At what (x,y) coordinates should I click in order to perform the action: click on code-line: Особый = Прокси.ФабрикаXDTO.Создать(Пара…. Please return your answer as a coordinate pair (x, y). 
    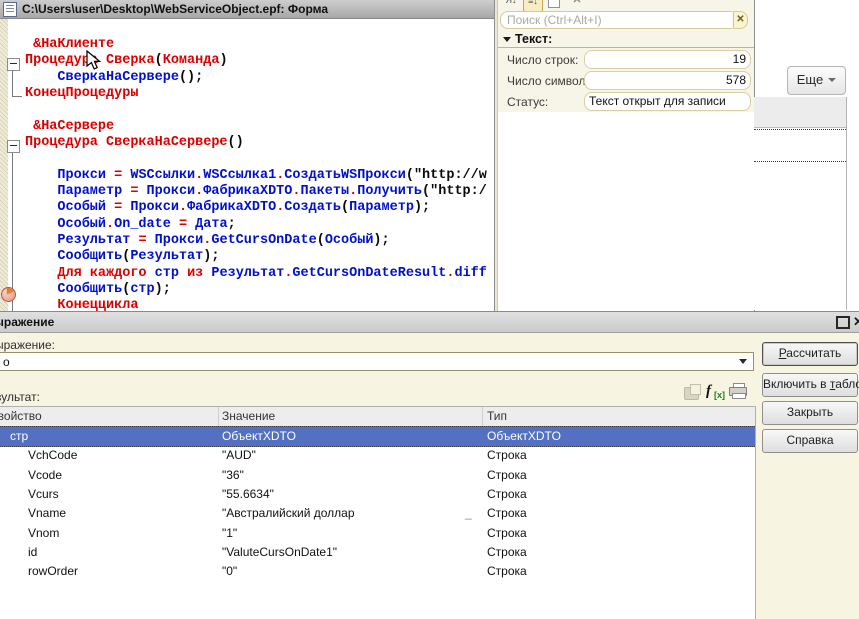
    Looking at the image, I should click on (256, 208).